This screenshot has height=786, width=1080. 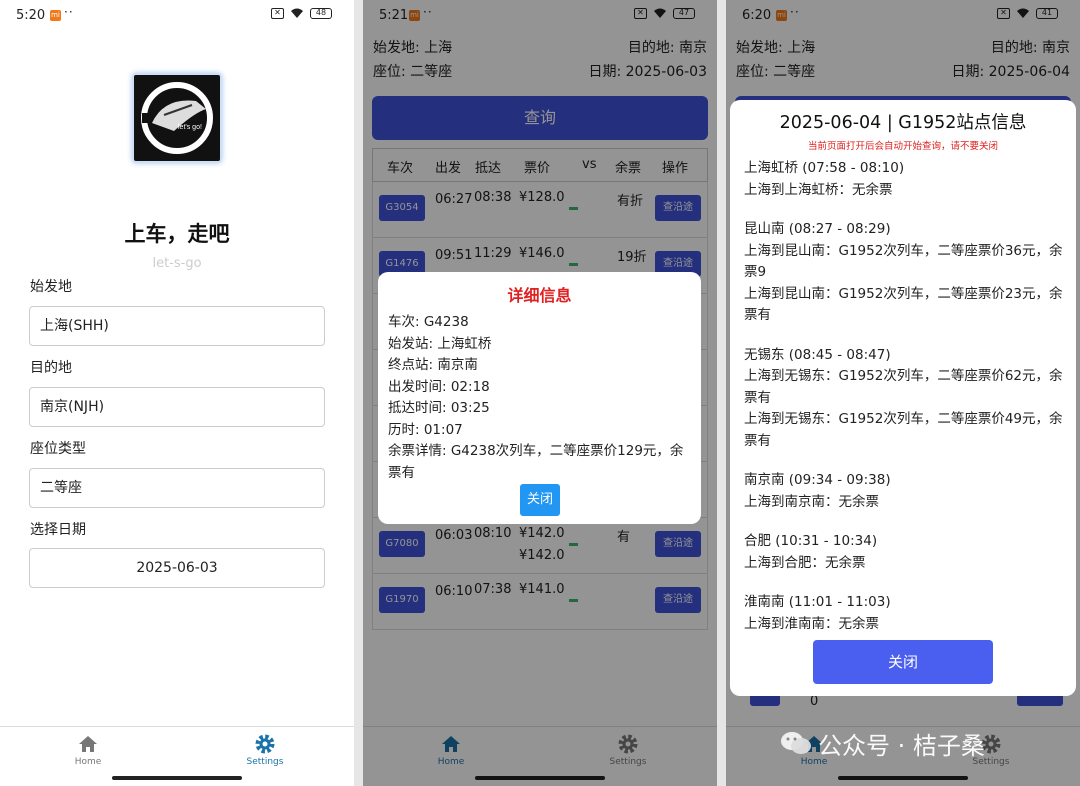 What do you see at coordinates (177, 234) in the screenshot?
I see `app-title: 上车，走吧` at bounding box center [177, 234].